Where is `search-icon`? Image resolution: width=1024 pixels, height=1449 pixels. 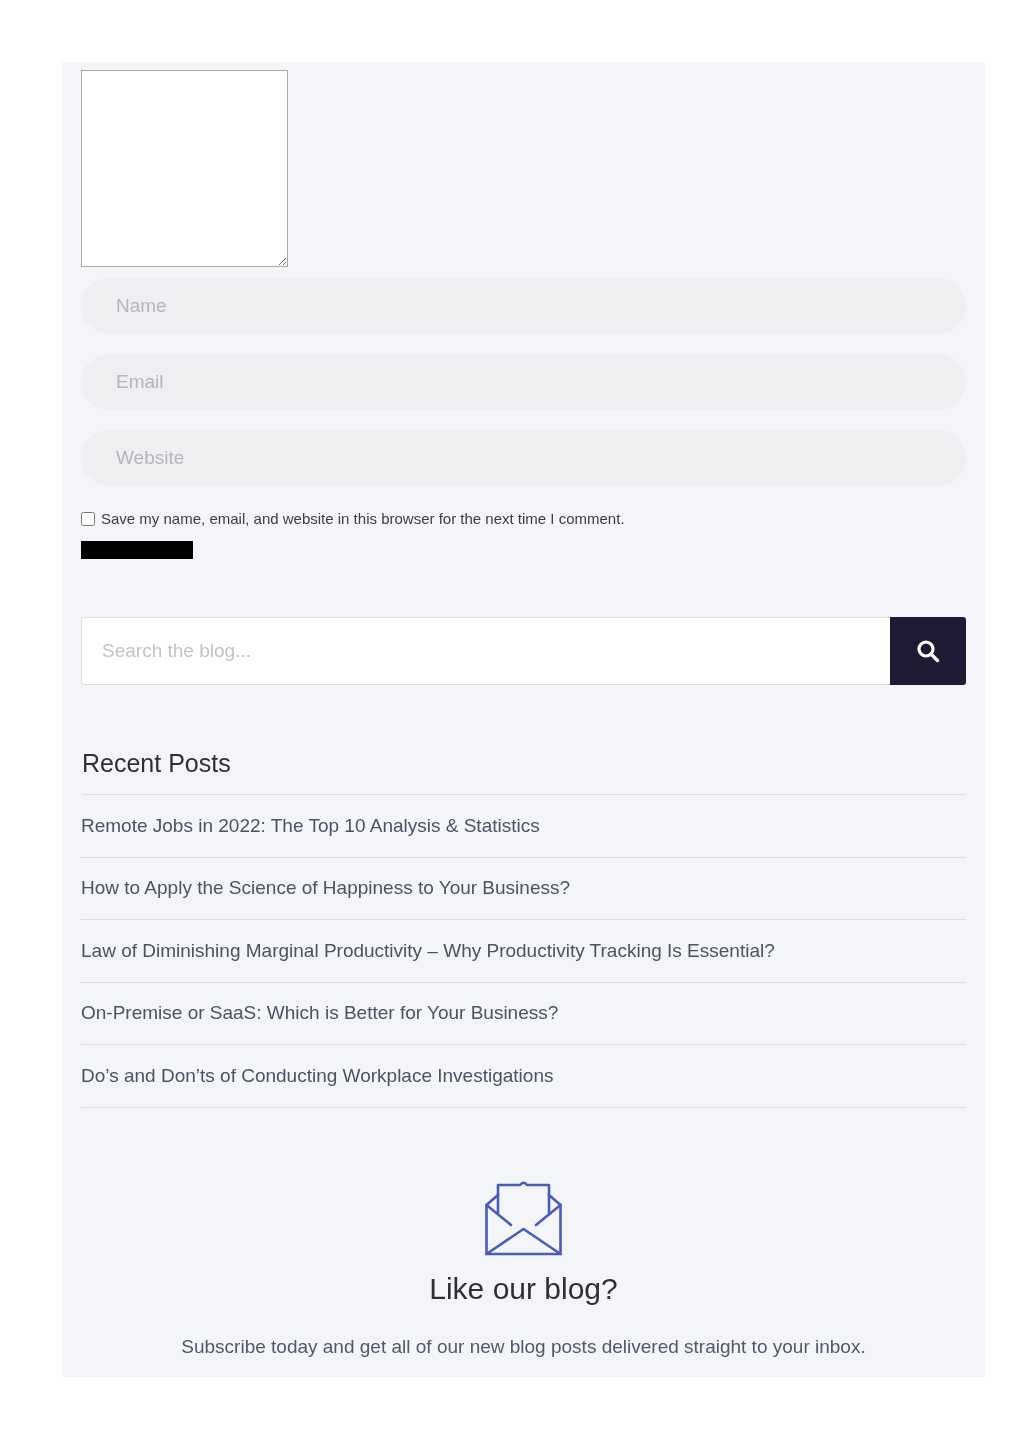
search-icon is located at coordinates (928, 651).